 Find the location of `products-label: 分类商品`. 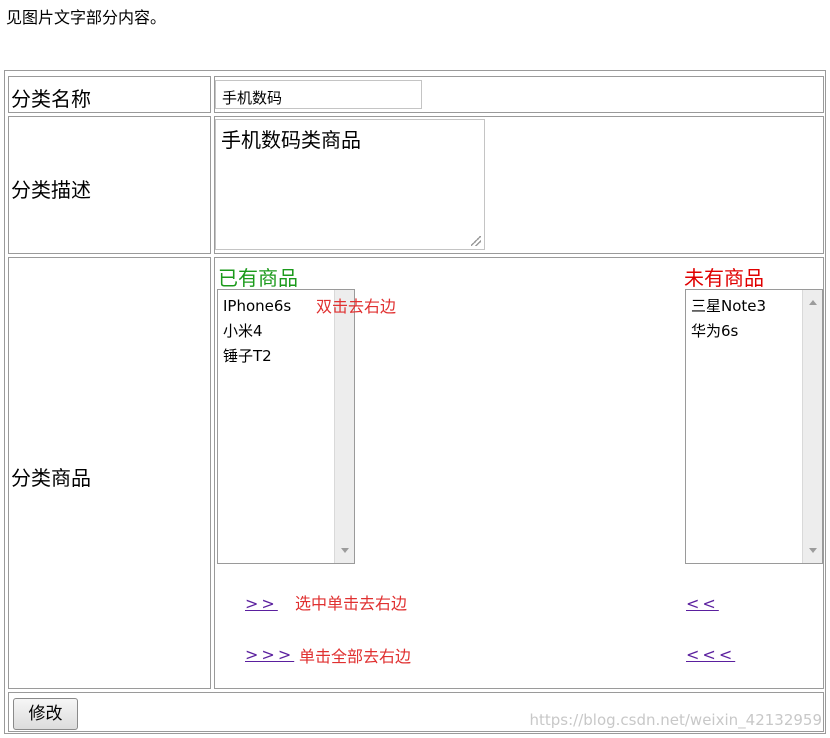

products-label: 分类商品 is located at coordinates (51, 478).